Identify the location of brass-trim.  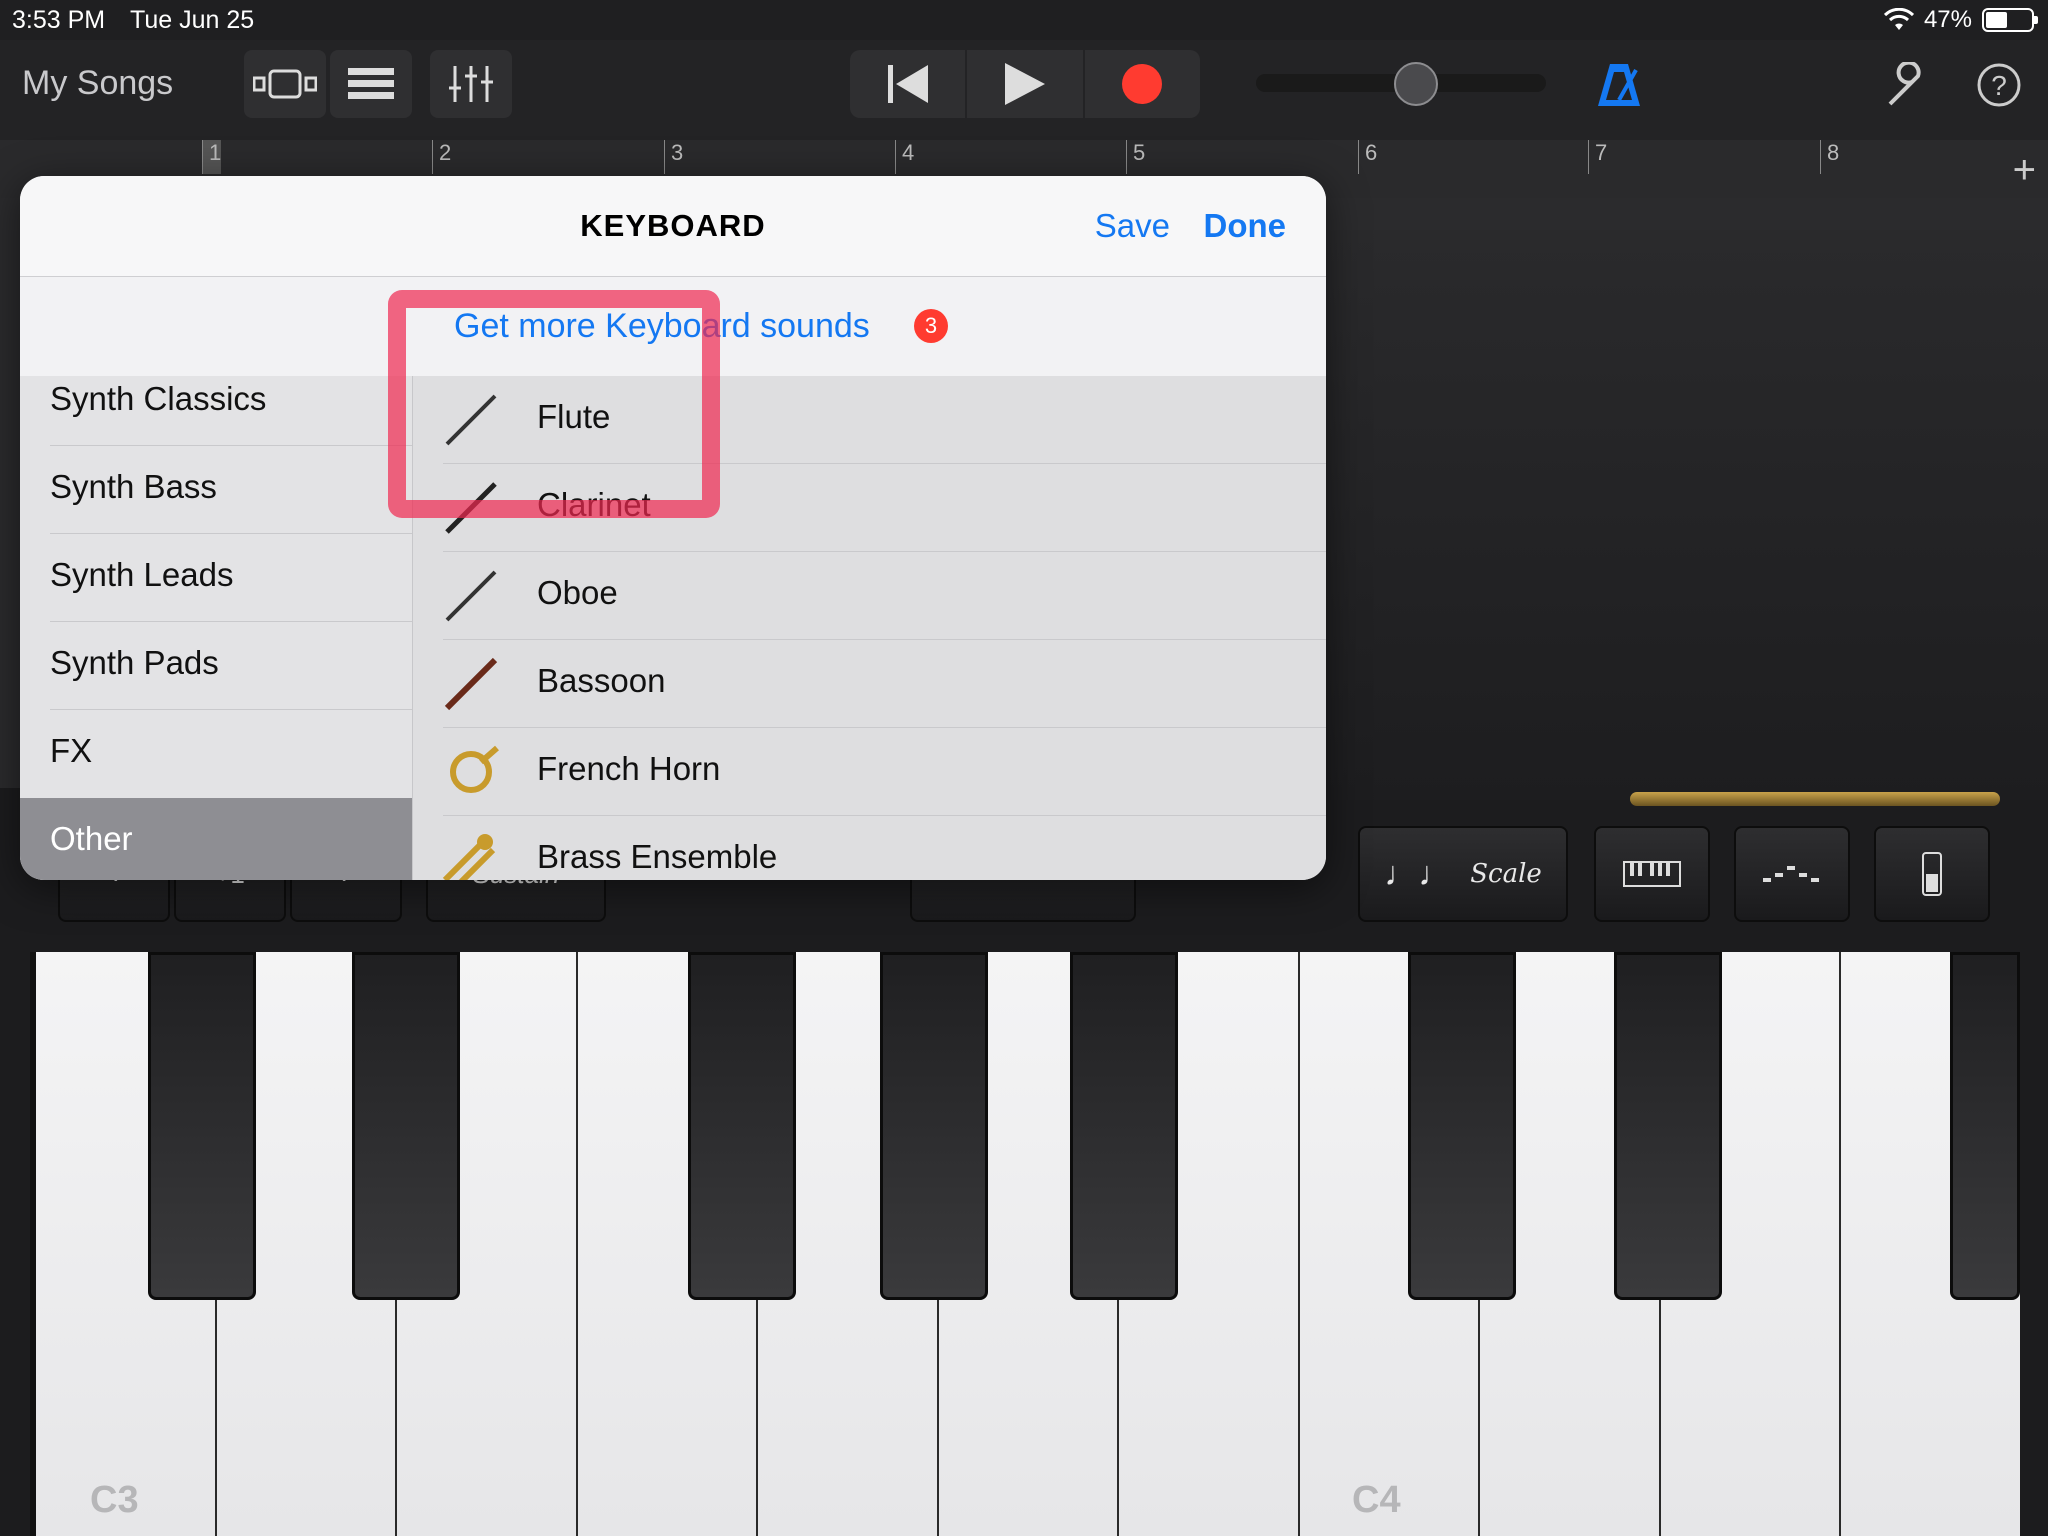
(1815, 799).